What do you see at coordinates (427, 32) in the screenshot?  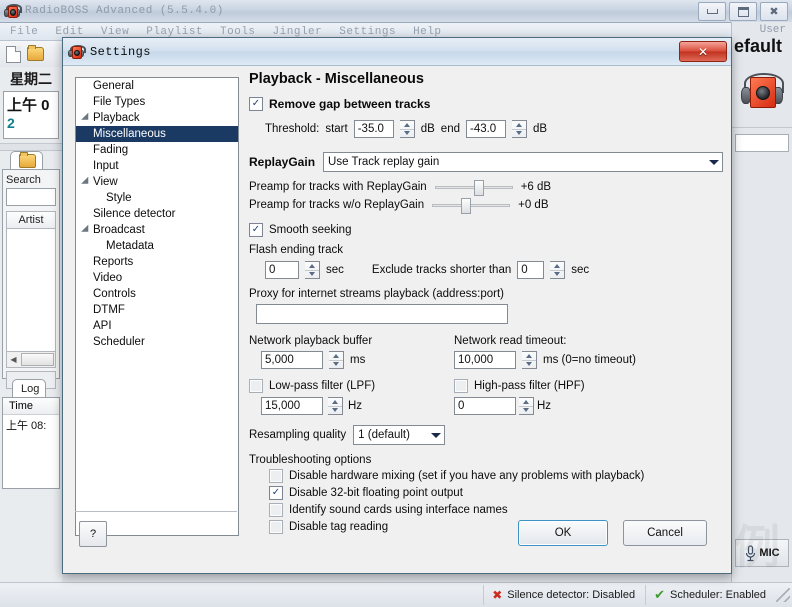 I see `menu-item-help: Help` at bounding box center [427, 32].